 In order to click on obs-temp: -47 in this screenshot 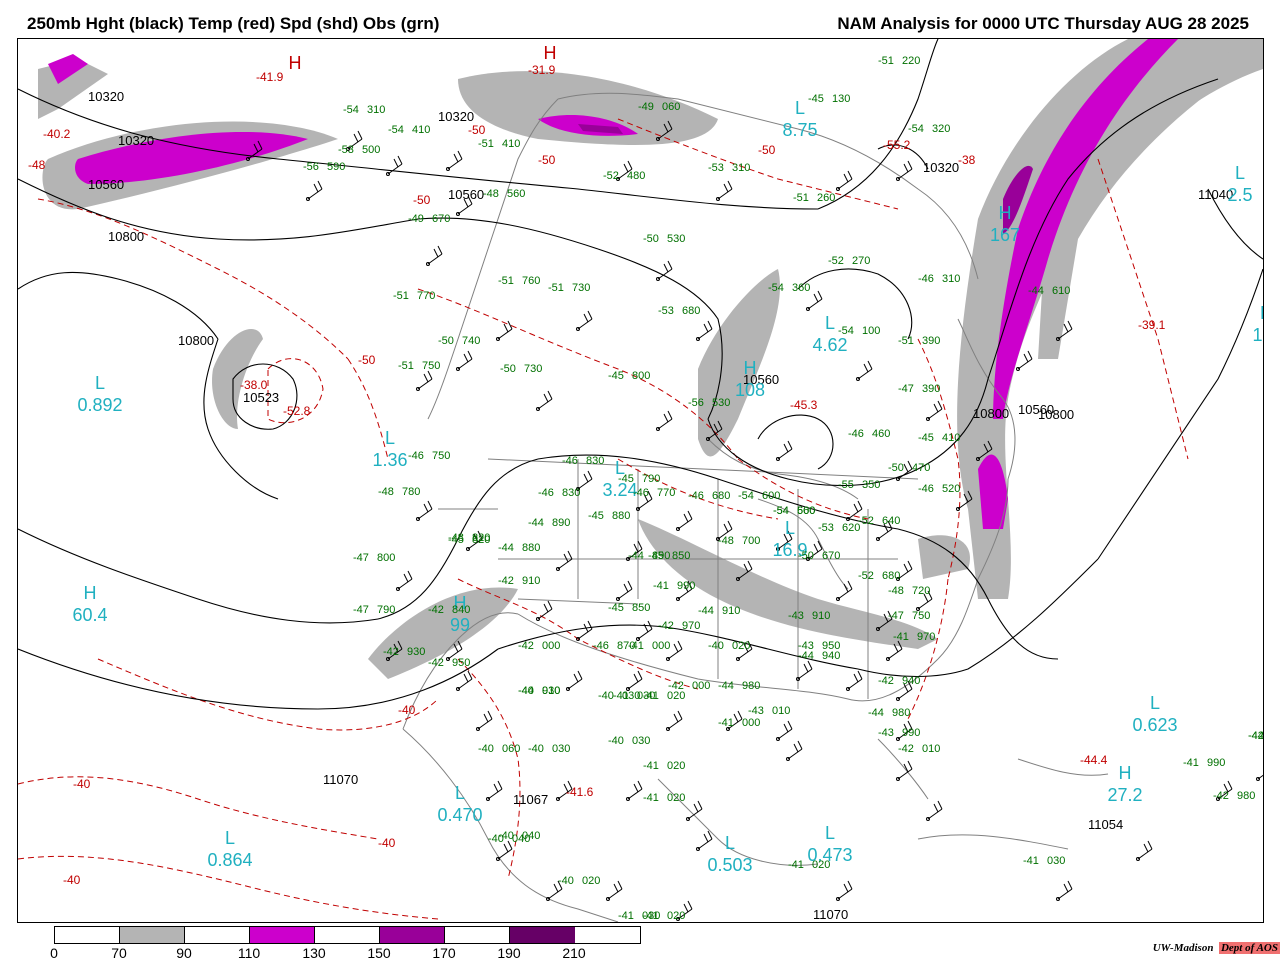, I will do `click(361, 610)`.